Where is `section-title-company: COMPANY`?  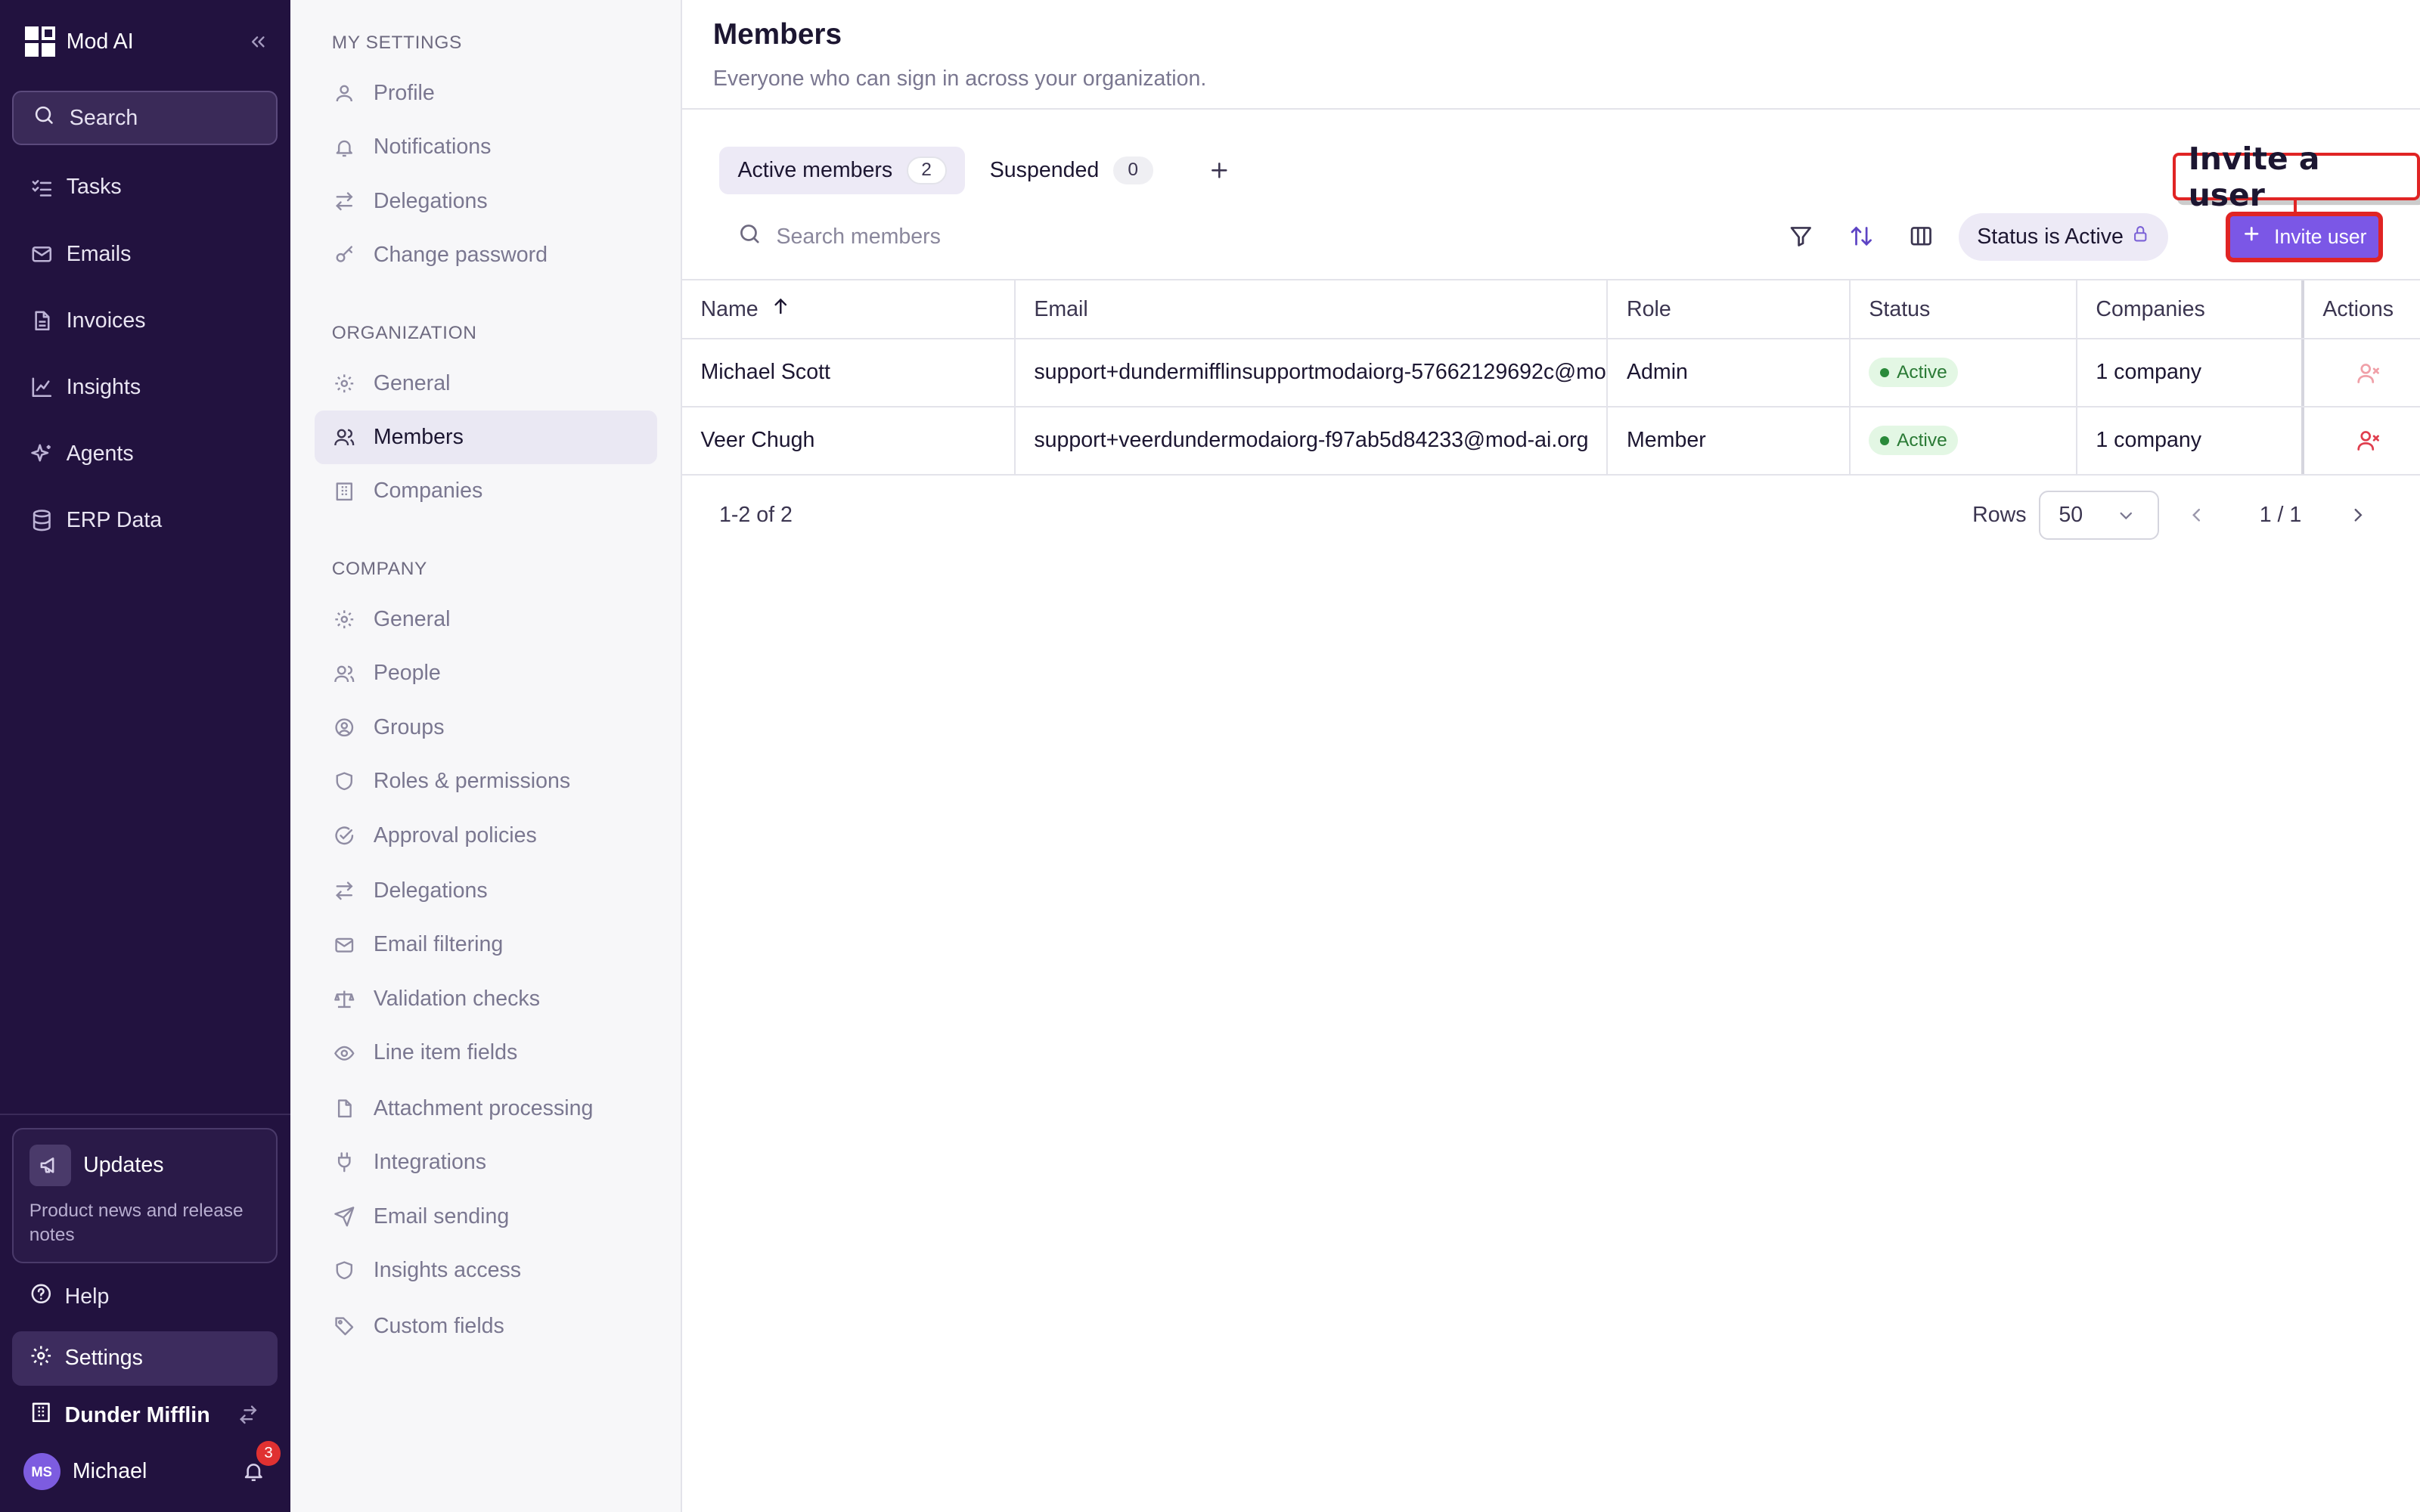
section-title-company: COMPANY is located at coordinates (379, 568).